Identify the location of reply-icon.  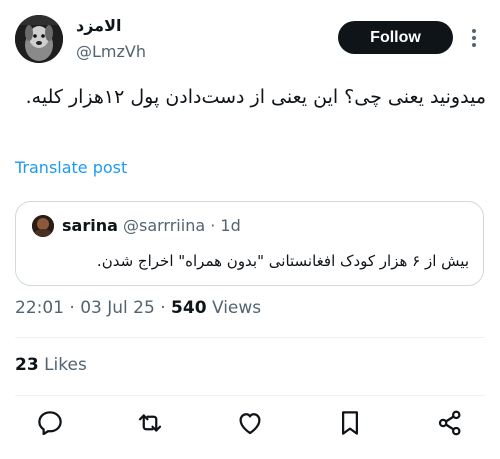
(50, 423).